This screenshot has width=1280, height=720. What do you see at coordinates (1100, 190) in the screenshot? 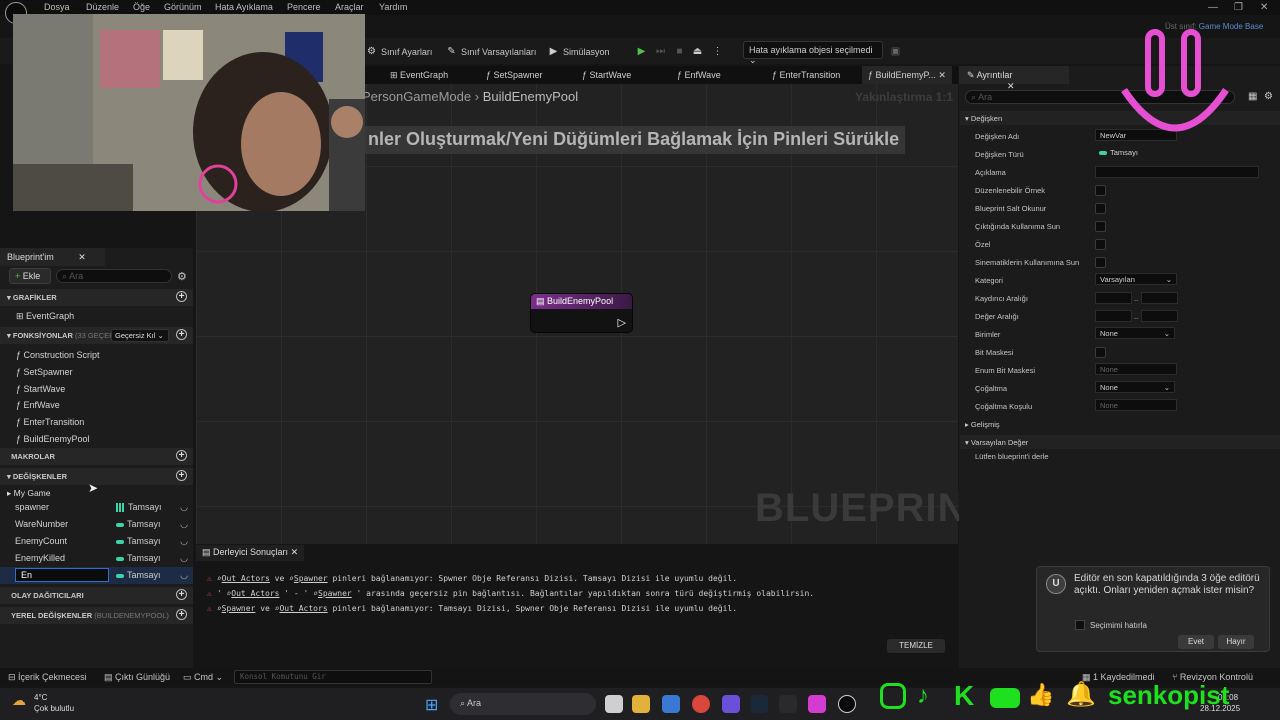
I see `editable-checkbox` at bounding box center [1100, 190].